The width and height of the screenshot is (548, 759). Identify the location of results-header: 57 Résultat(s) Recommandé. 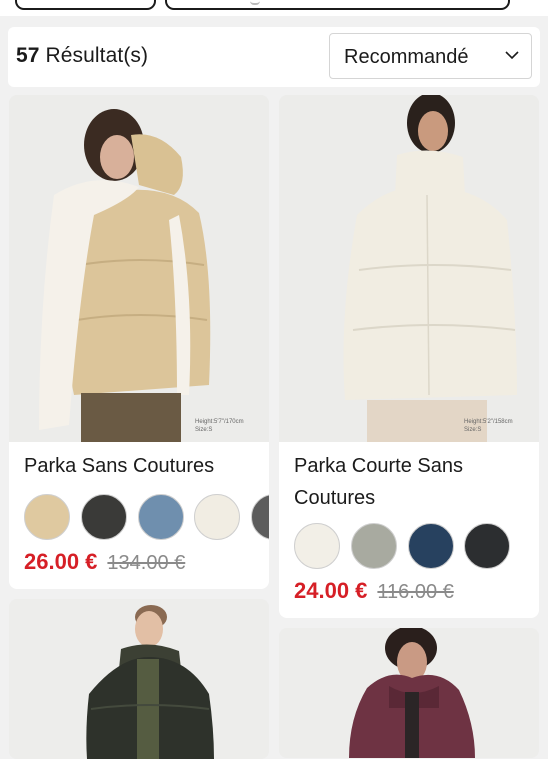
(274, 57).